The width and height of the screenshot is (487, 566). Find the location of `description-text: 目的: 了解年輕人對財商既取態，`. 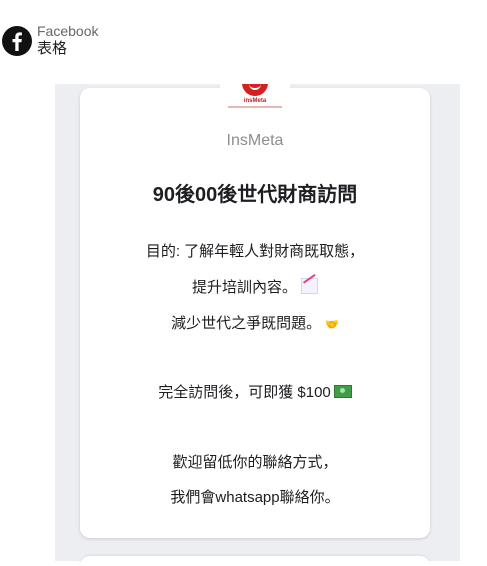

description-text: 目的: 了解年輕人對財商既取態， is located at coordinates (255, 251).